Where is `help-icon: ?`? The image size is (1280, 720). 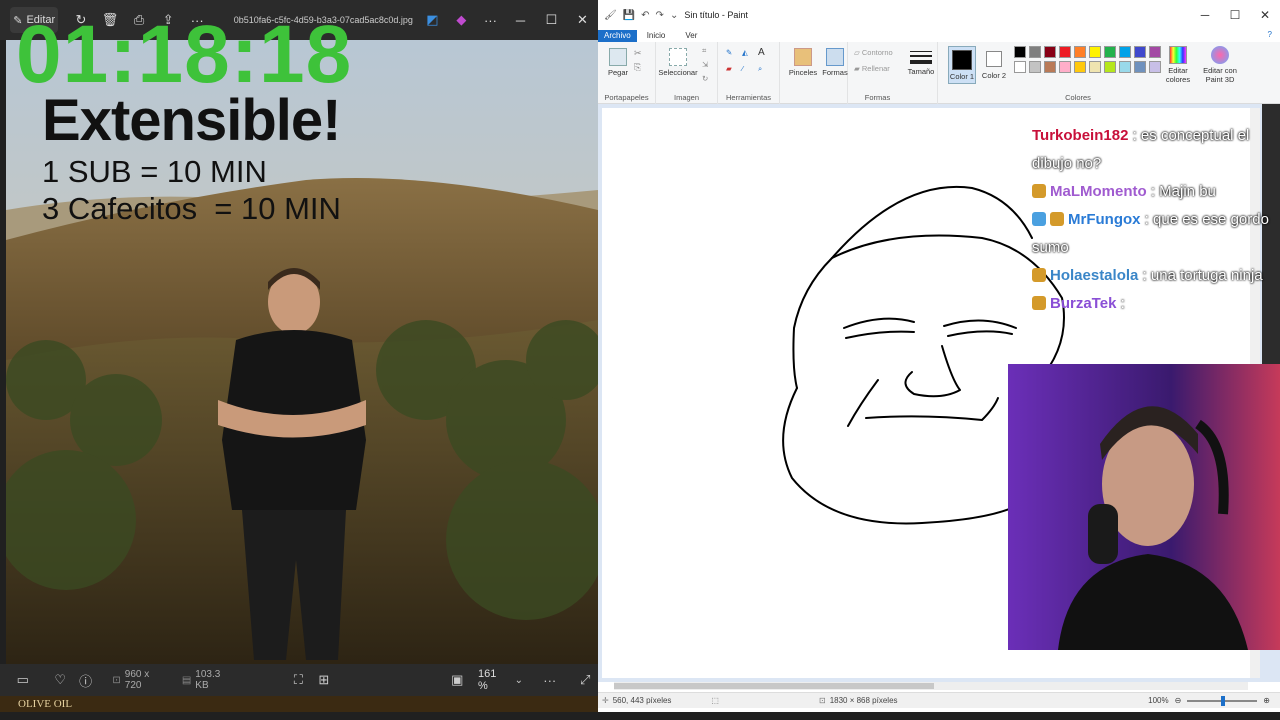 help-icon: ? is located at coordinates (1270, 36).